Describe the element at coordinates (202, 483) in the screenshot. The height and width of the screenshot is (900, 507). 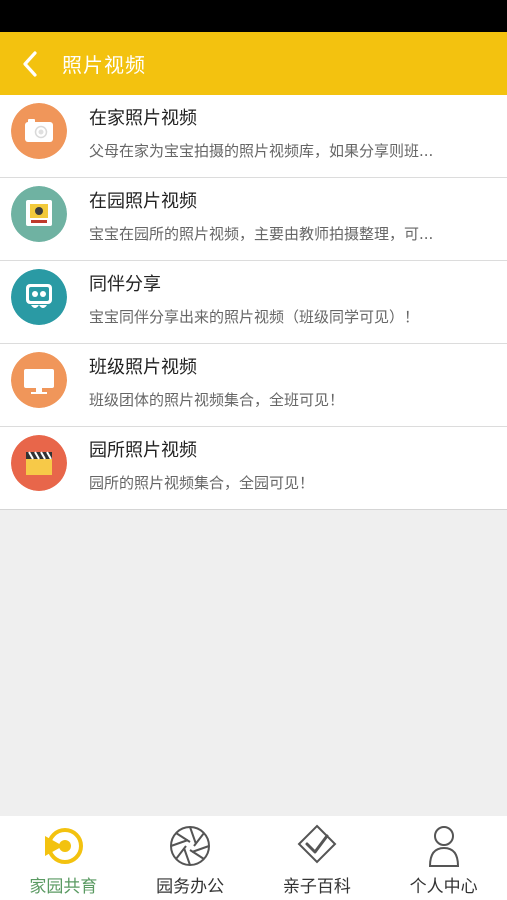
I see `item-description: 园所的照片视频集合，全园可见！` at that location.